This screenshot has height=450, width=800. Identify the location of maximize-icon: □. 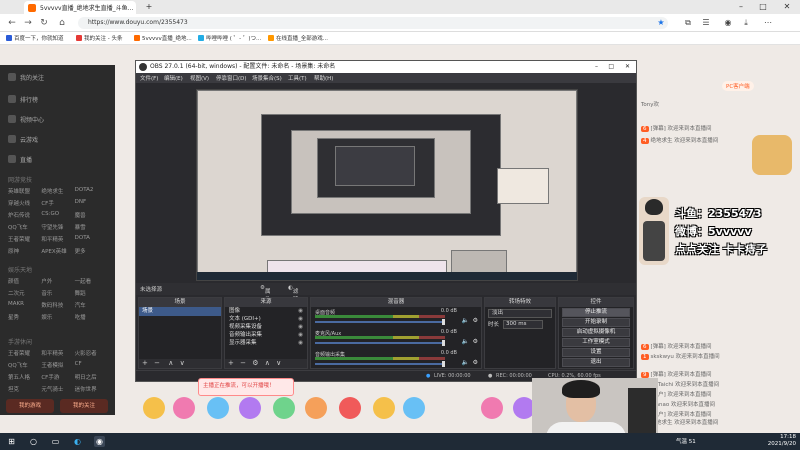
(763, 7).